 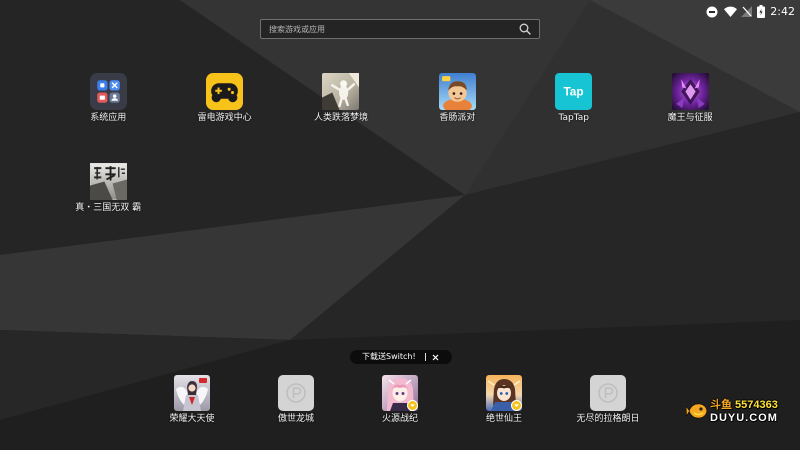 I want to click on watermark-text: 斗鱼 5574363 DUYU.COM, so click(x=744, y=411).